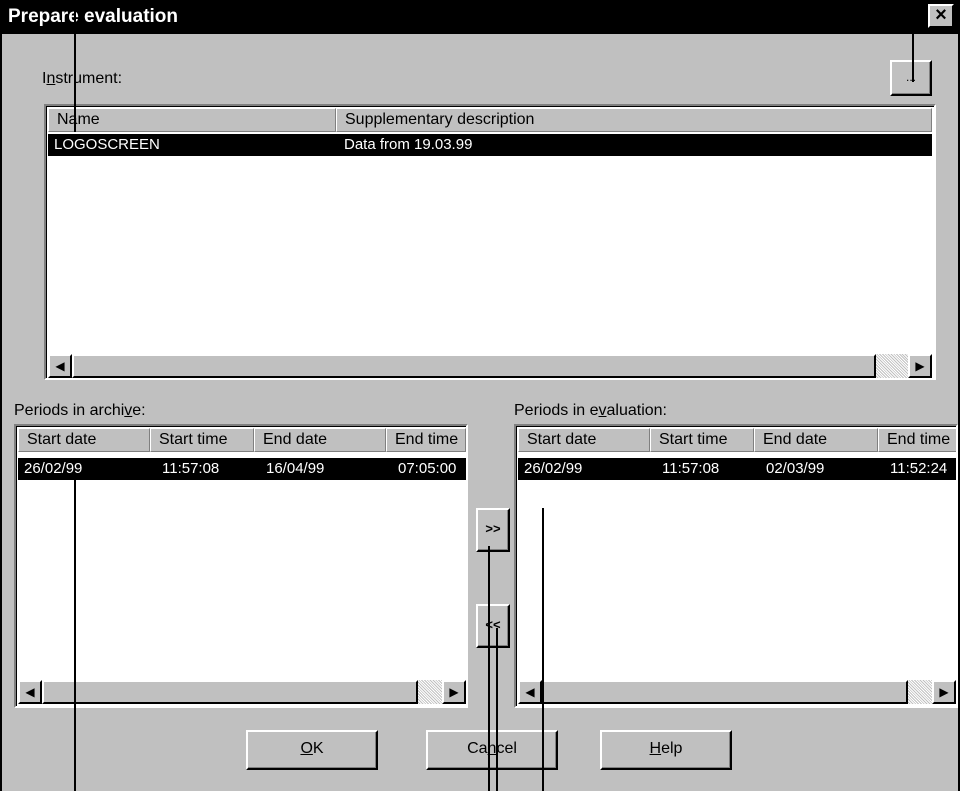 This screenshot has width=966, height=791. What do you see at coordinates (584, 440) in the screenshot?
I see `evaluation-header-start-date: Start date` at bounding box center [584, 440].